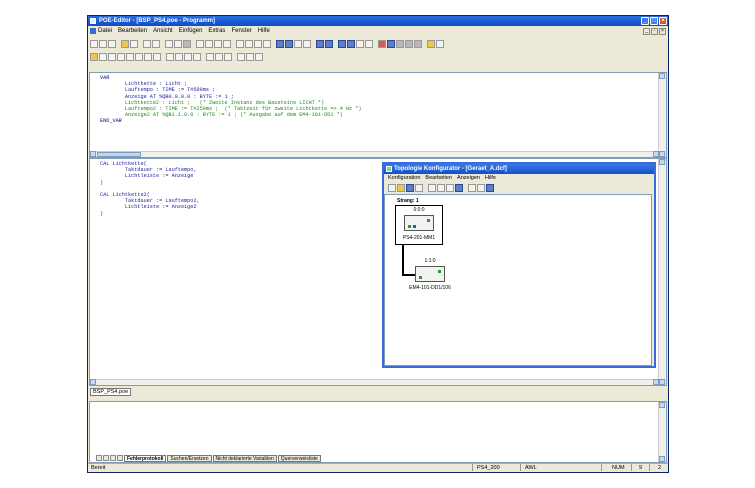 Image resolution: width=755 pixels, height=488 pixels. What do you see at coordinates (663, 21) in the screenshot?
I see `close-button: ×` at bounding box center [663, 21].